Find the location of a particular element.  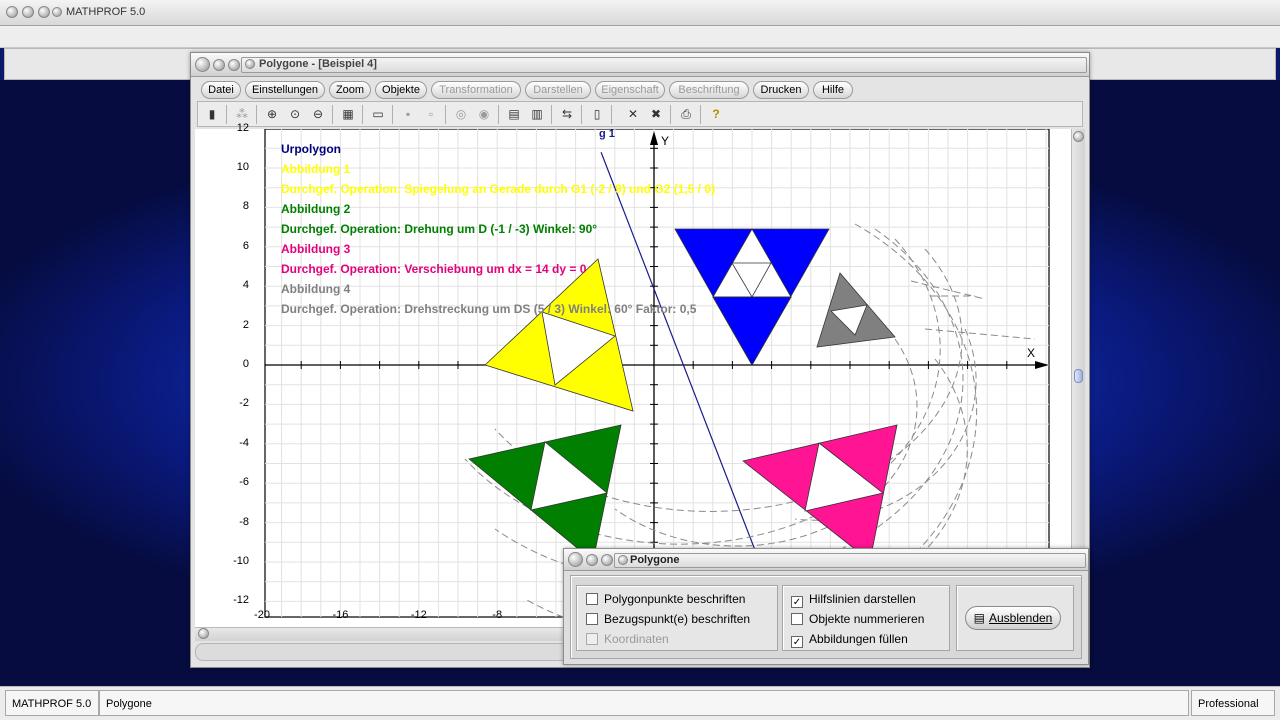

bezugspunkte-checkbox is located at coordinates (592, 619).